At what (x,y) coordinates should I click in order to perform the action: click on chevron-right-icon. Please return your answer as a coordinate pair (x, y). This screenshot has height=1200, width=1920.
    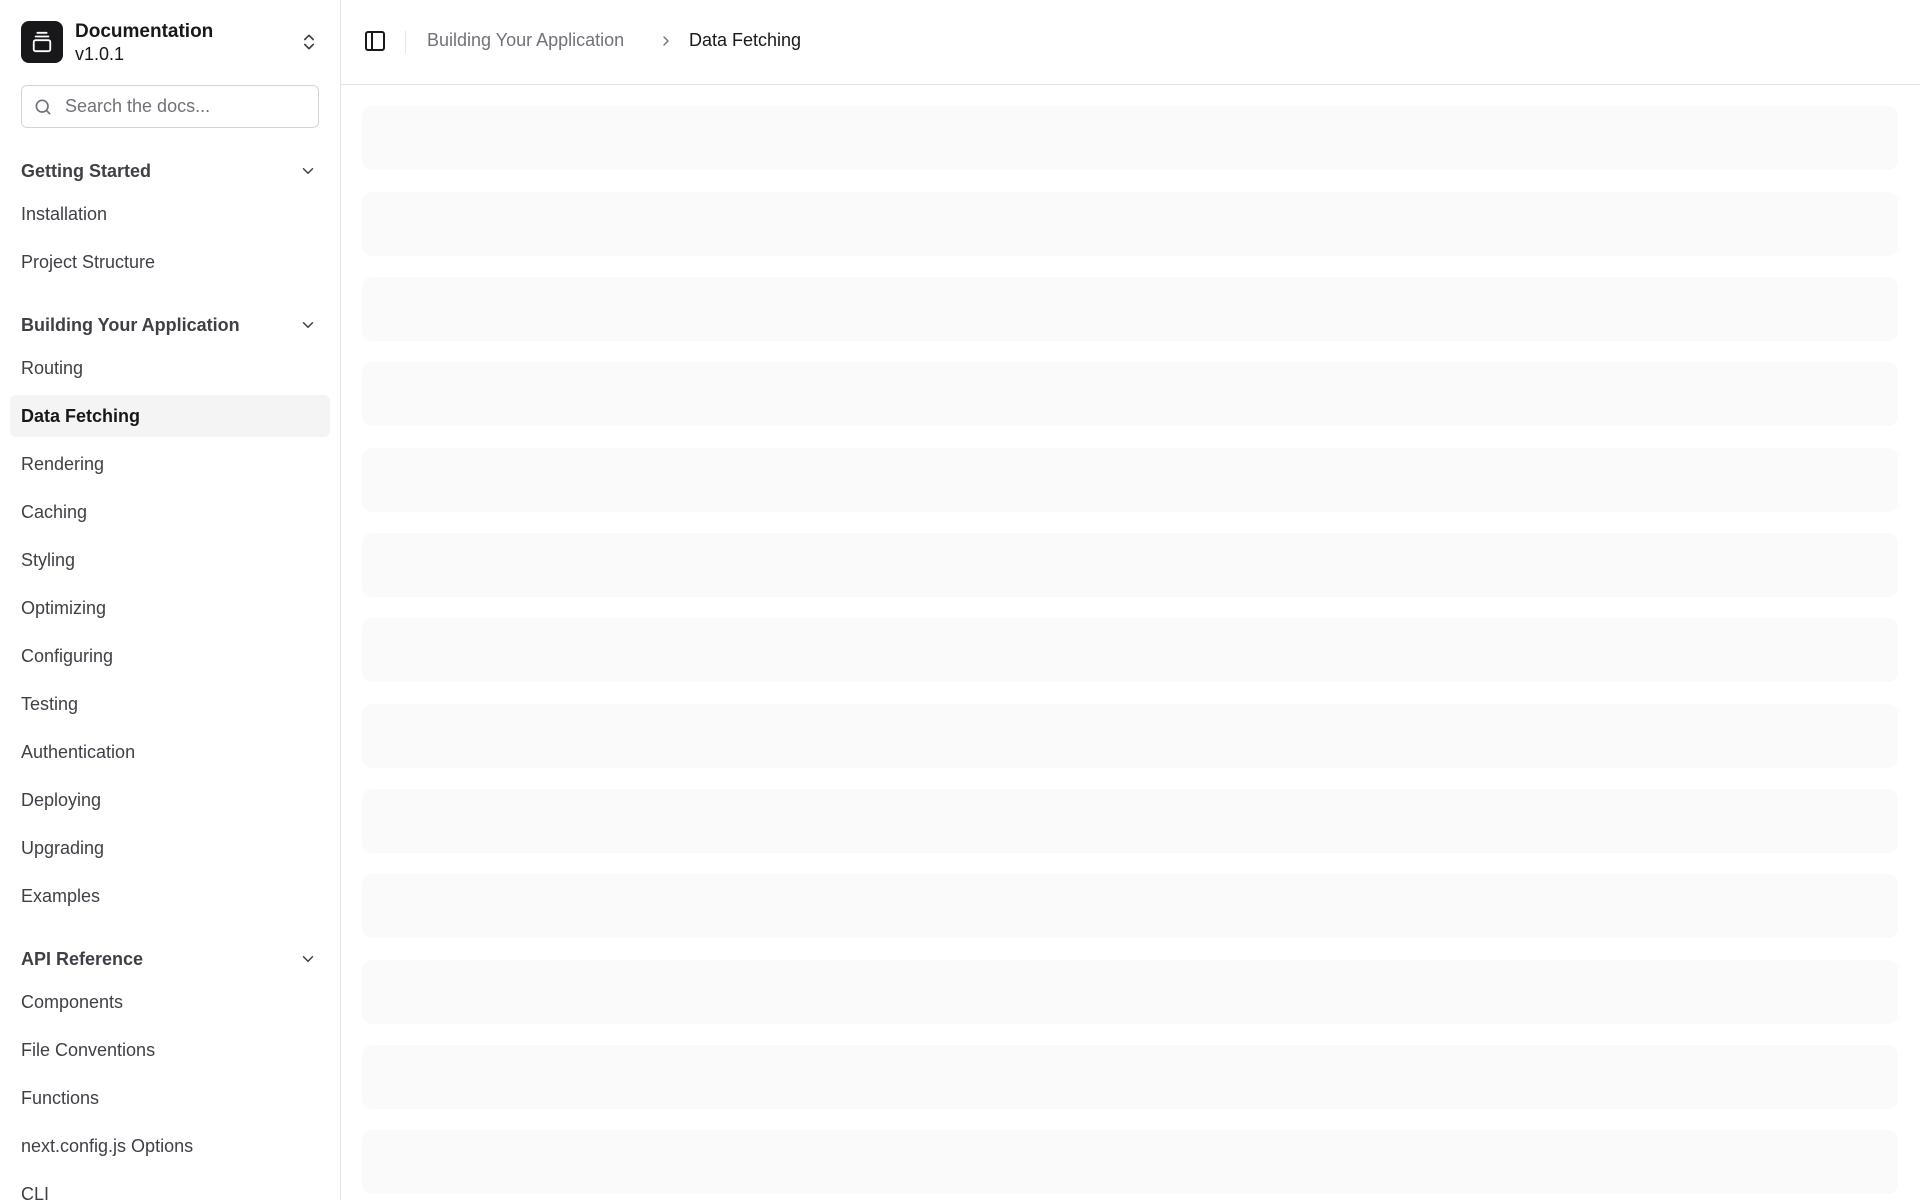
    Looking at the image, I should click on (666, 41).